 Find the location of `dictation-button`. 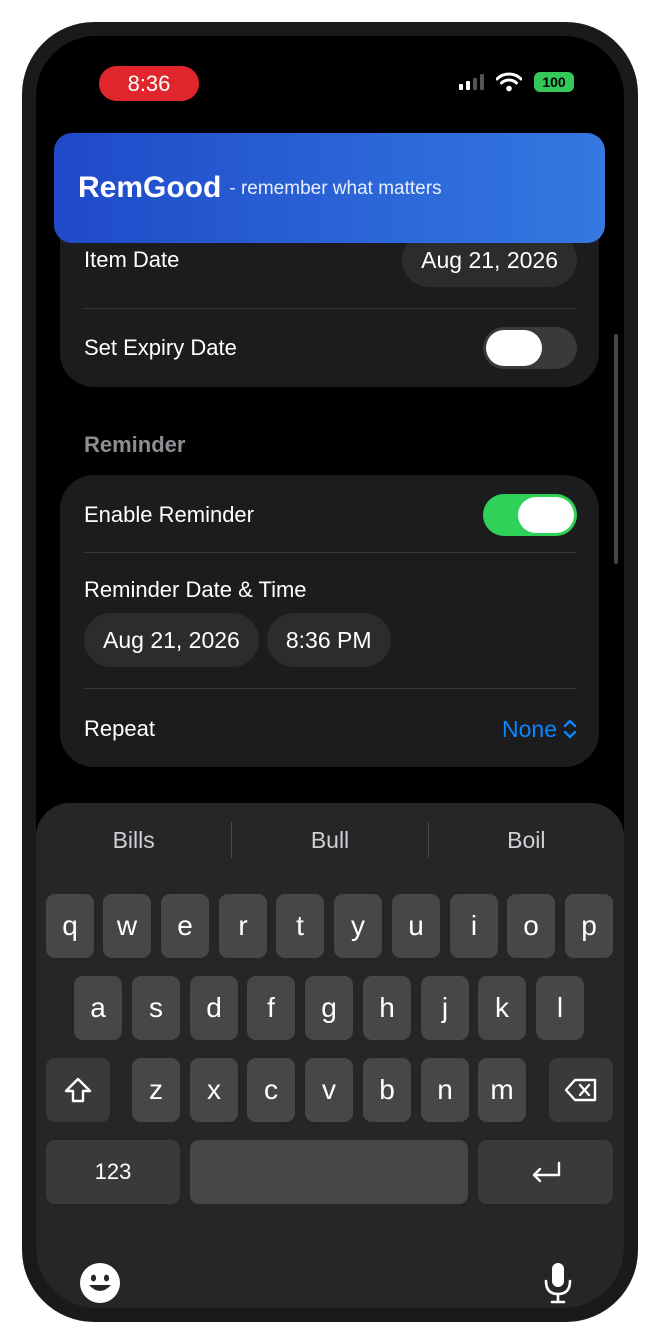

dictation-button is located at coordinates (558, 1283).